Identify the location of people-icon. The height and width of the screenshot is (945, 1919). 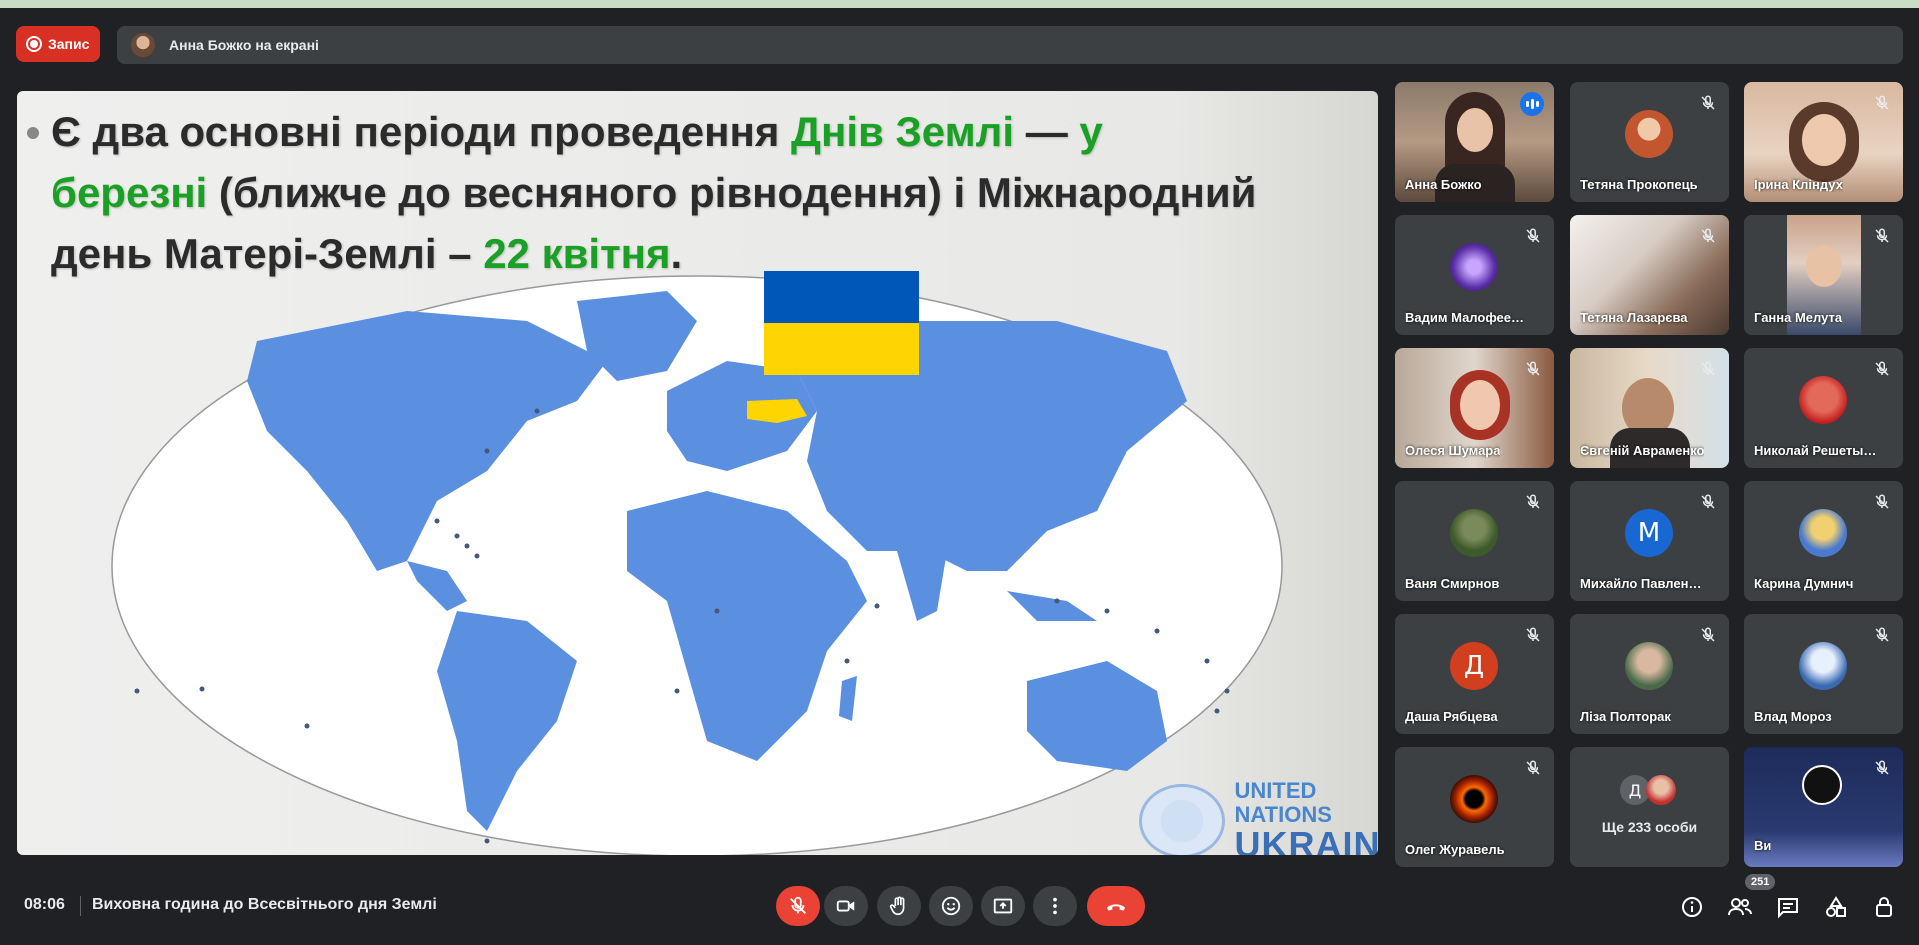
(1740, 907).